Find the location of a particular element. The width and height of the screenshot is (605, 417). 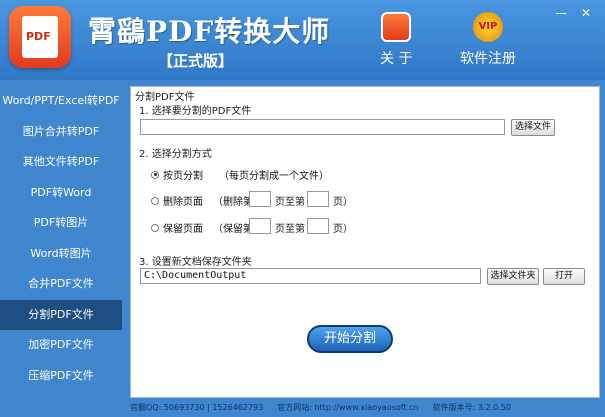

select-folder-button: 选择文件夹 is located at coordinates (513, 276).